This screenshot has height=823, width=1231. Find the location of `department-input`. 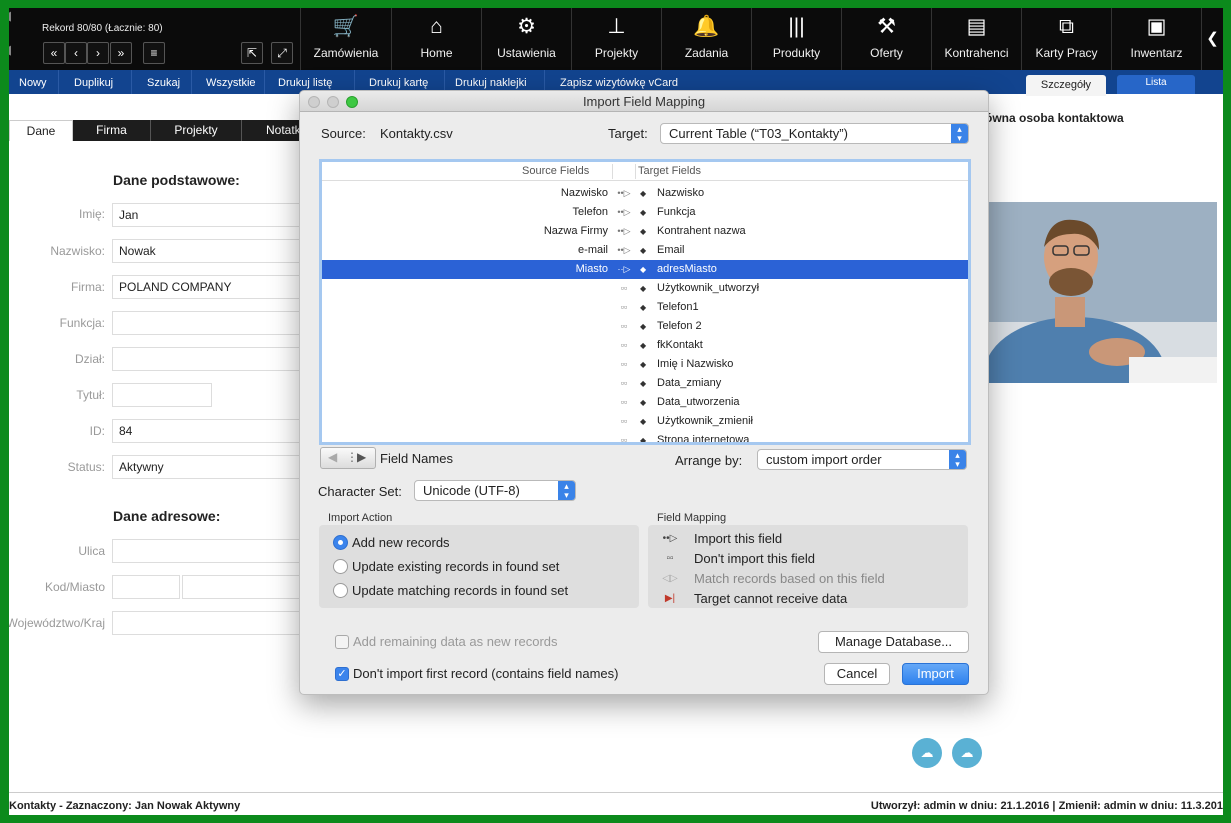

department-input is located at coordinates (207, 359).